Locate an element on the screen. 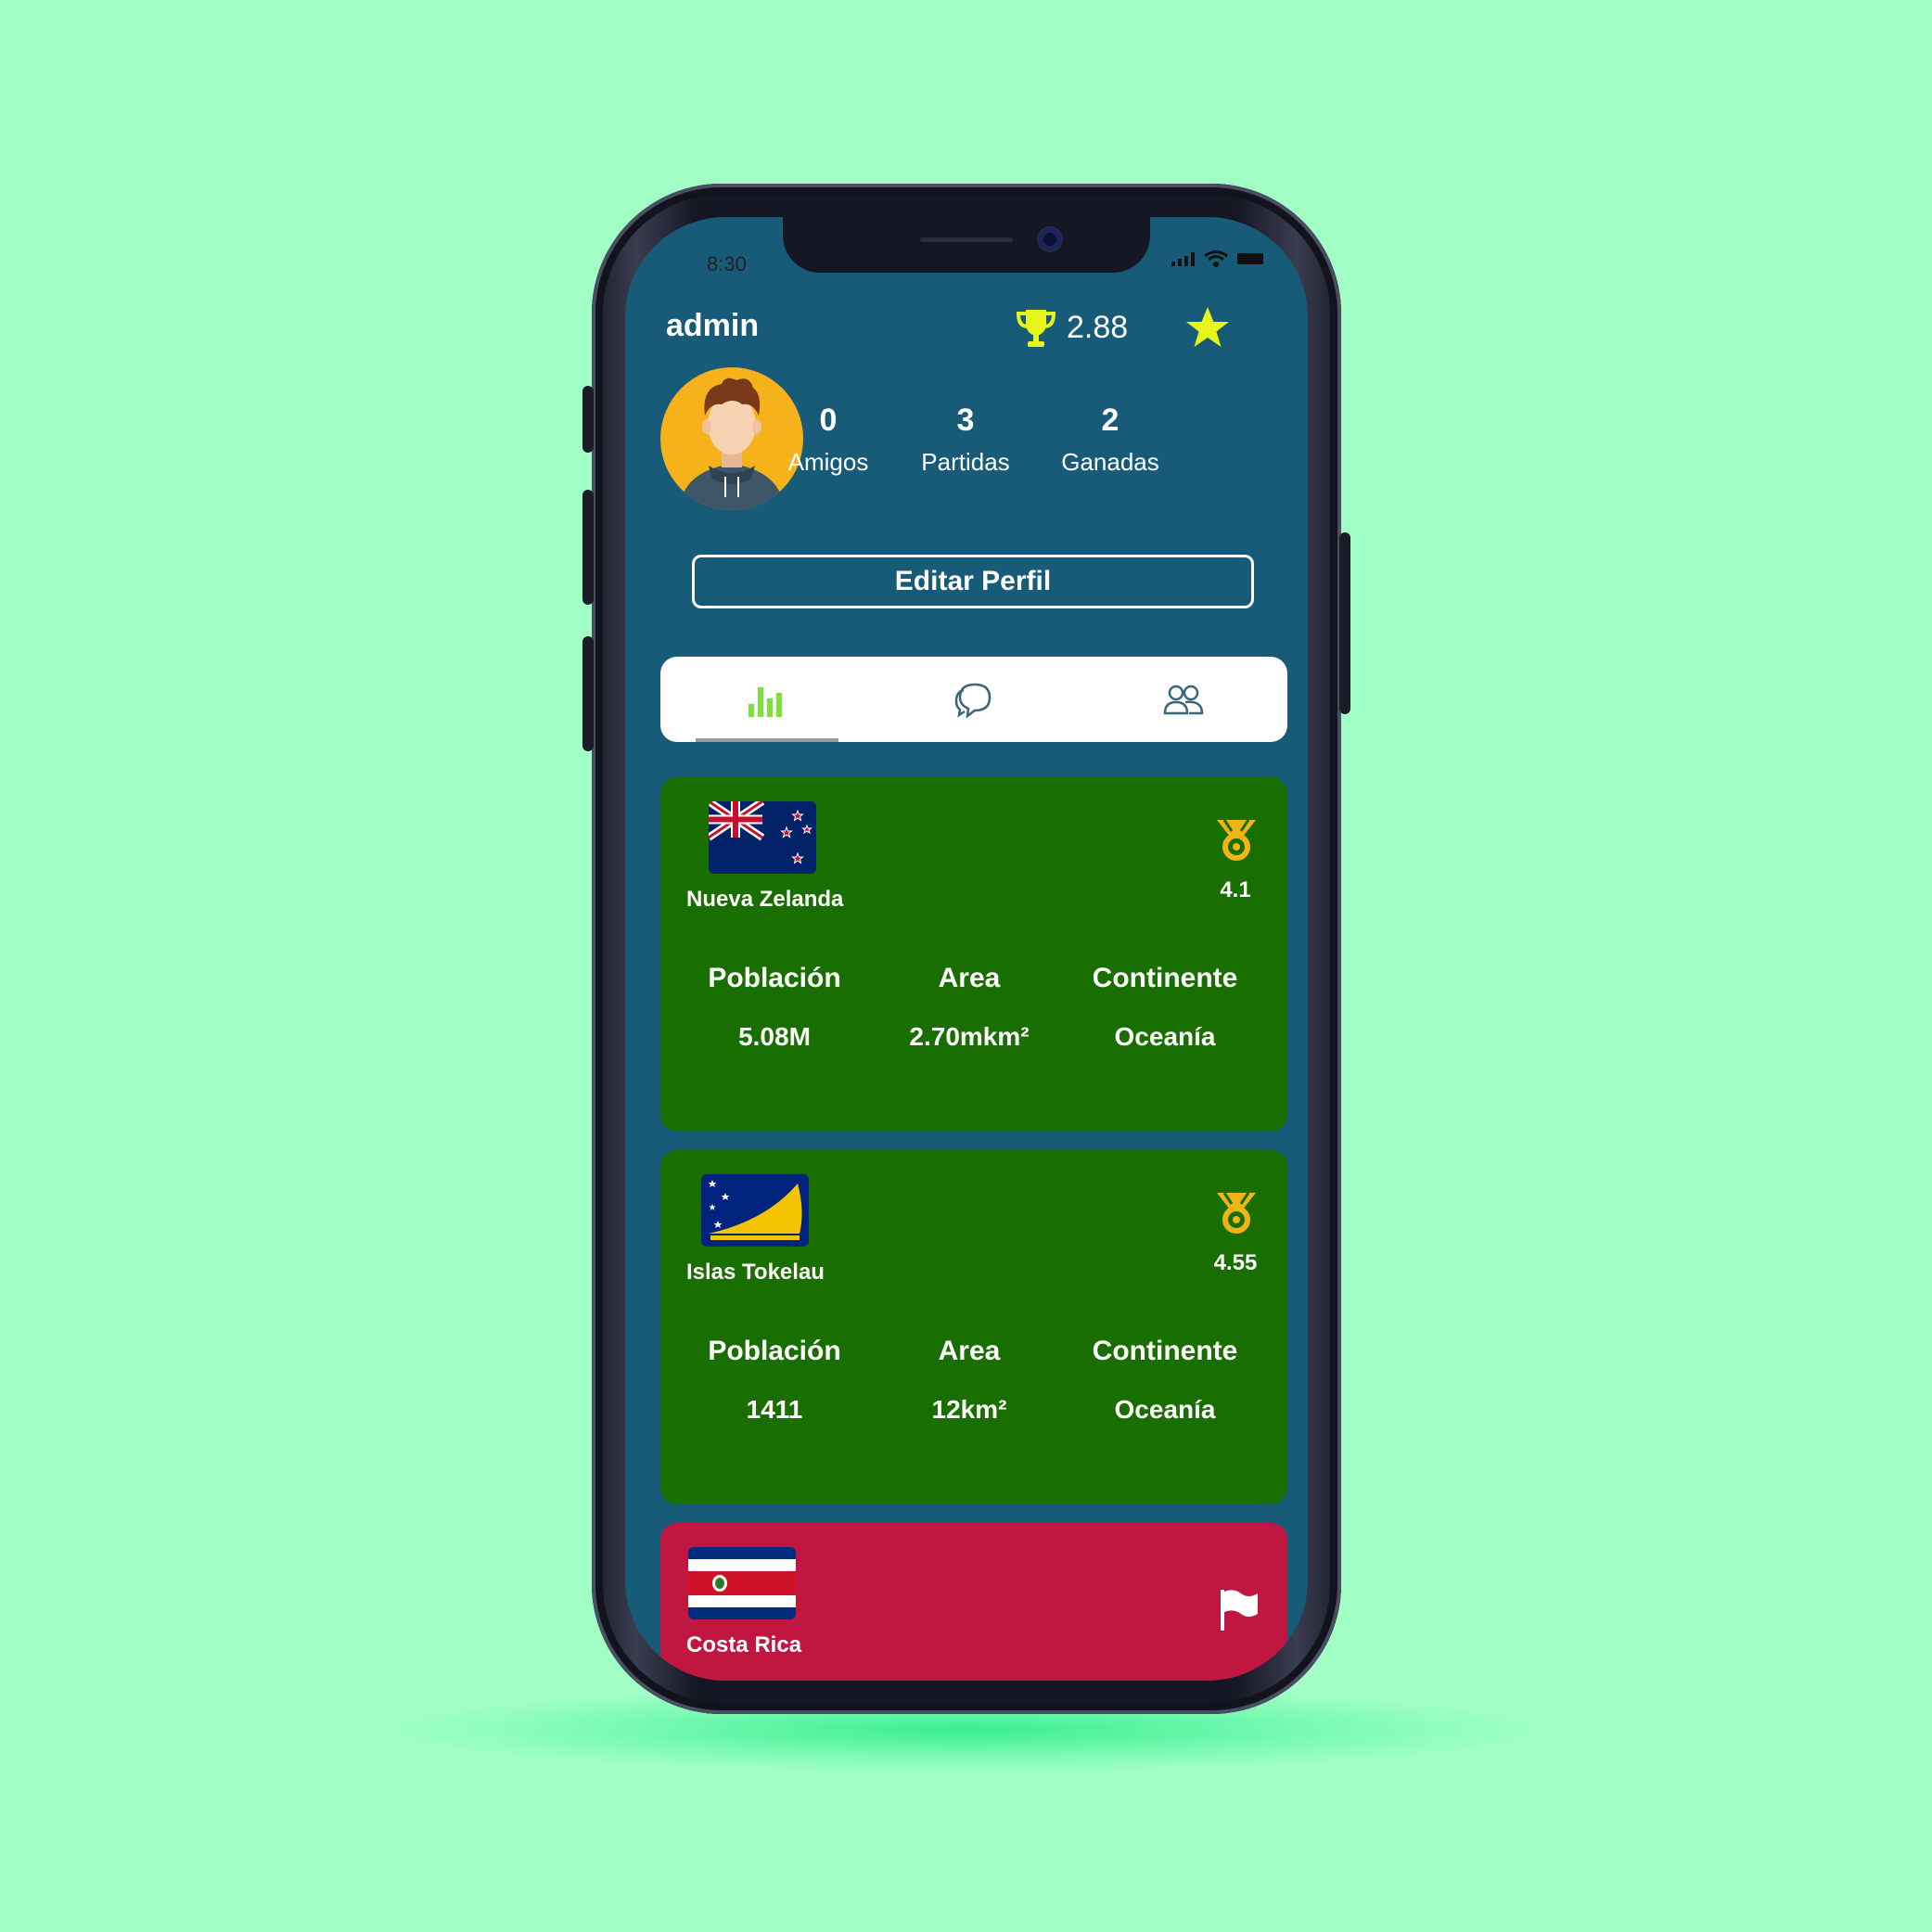 Image resolution: width=1932 pixels, height=1932 pixels. chat-bubbles-icon is located at coordinates (972, 700).